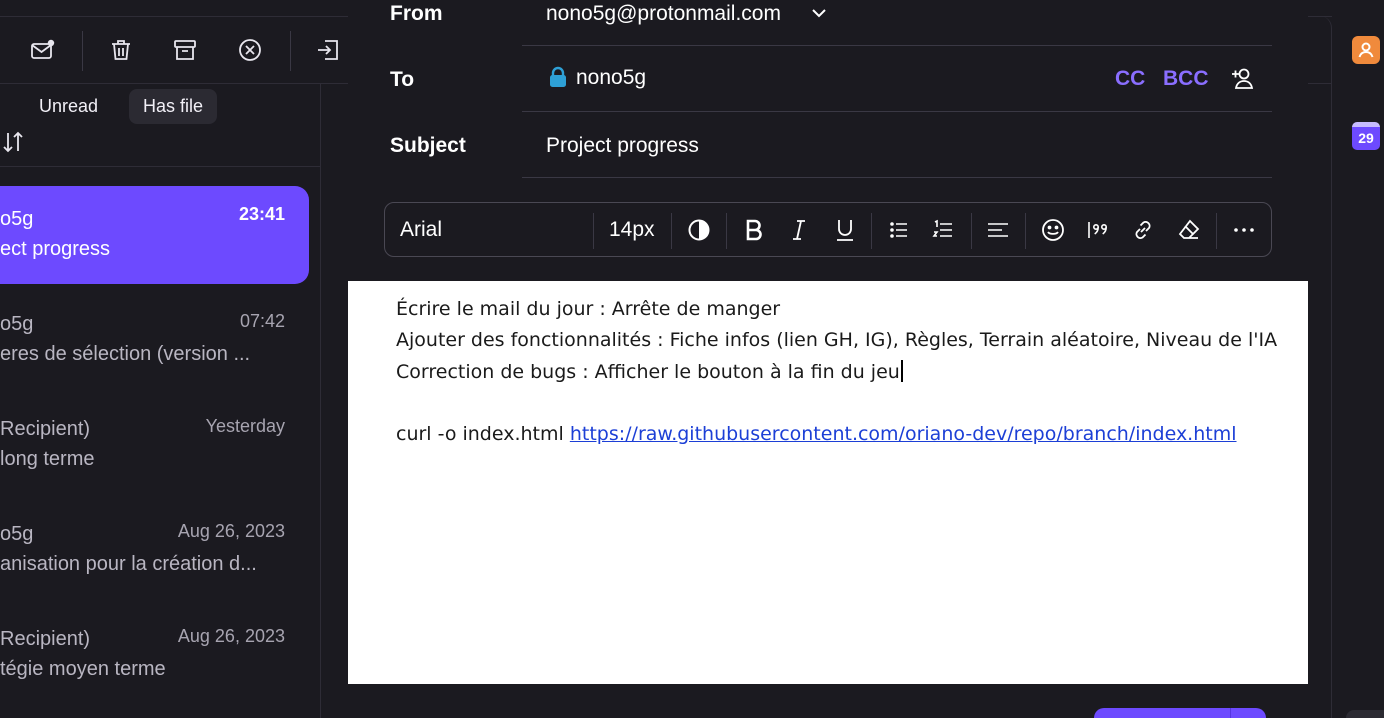 The image size is (1384, 718). I want to click on font-family-select: Arial, so click(421, 230).